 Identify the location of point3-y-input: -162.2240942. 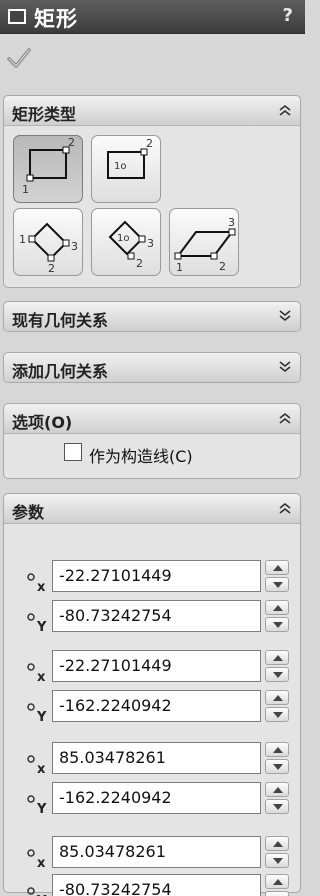
(156, 798).